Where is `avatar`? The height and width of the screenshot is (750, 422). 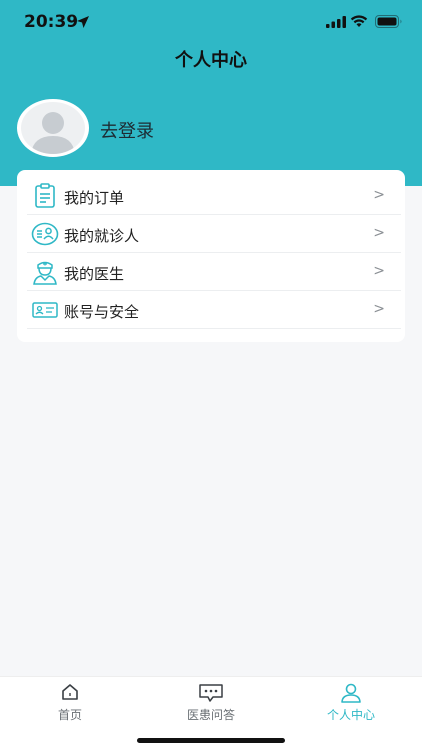 avatar is located at coordinates (53, 128).